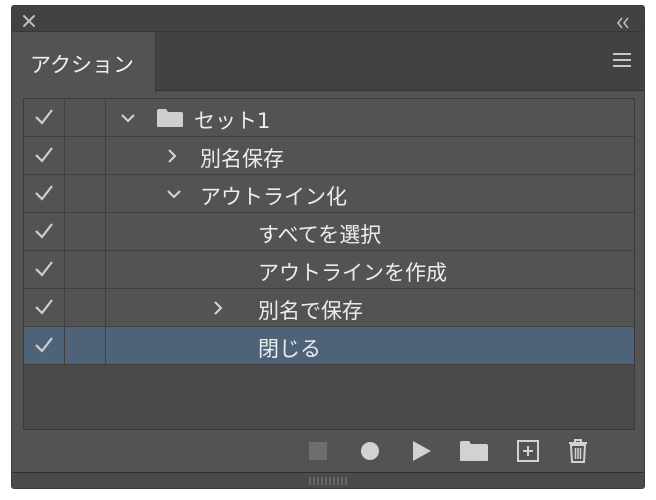 The width and height of the screenshot is (656, 500). What do you see at coordinates (328, 19) in the screenshot?
I see `panel-titlebar` at bounding box center [328, 19].